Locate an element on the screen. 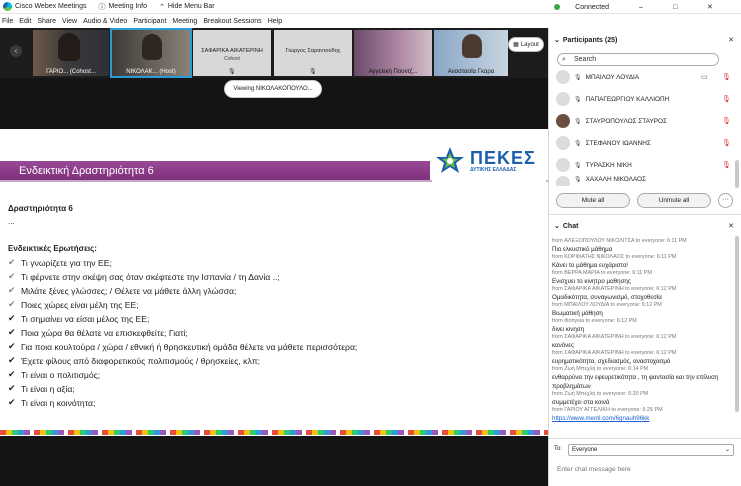  chat-header: ⌄ Chat is located at coordinates (566, 226).